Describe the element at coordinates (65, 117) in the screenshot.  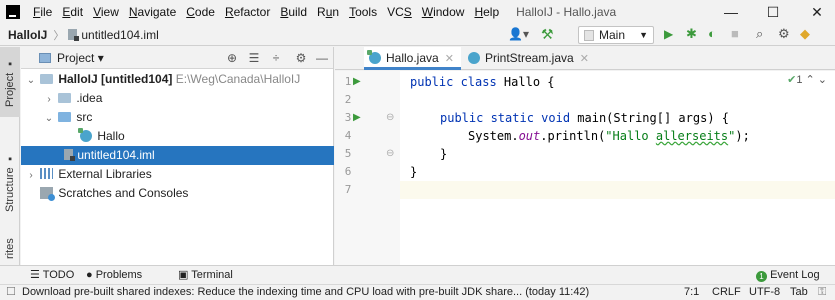
I see `source-folder-icon` at that location.